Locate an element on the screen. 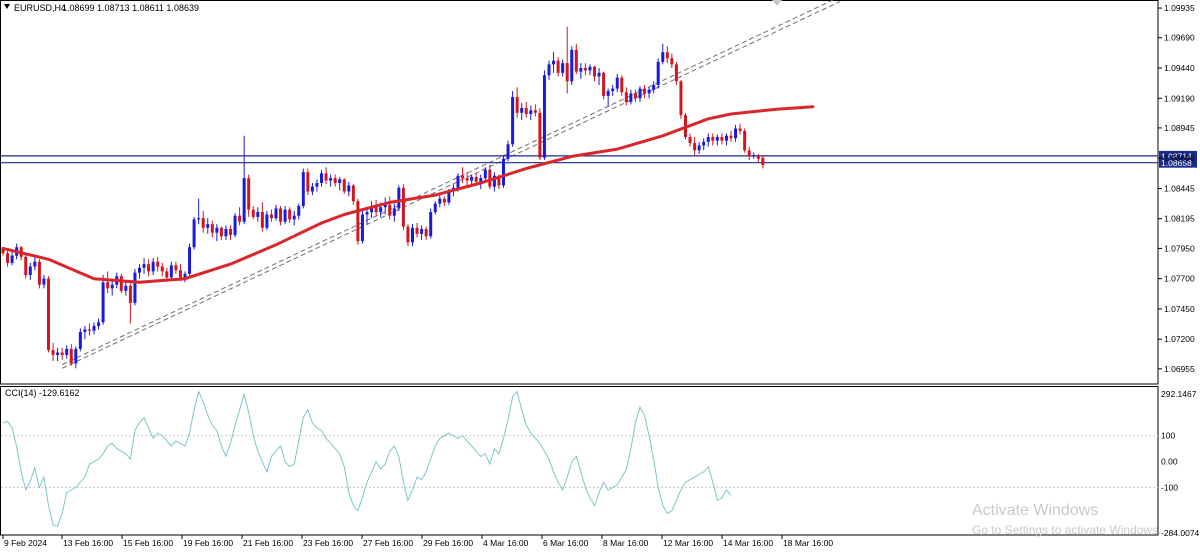 The width and height of the screenshot is (1200, 557). indicator-label: CCI(14) -129.6162 is located at coordinates (42, 393).